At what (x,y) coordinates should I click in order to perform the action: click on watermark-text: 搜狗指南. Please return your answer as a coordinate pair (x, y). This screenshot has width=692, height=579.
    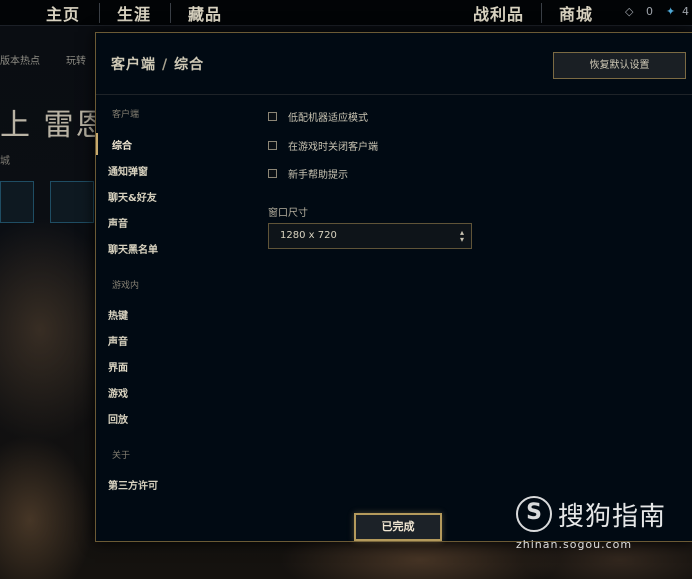
    Looking at the image, I should click on (612, 517).